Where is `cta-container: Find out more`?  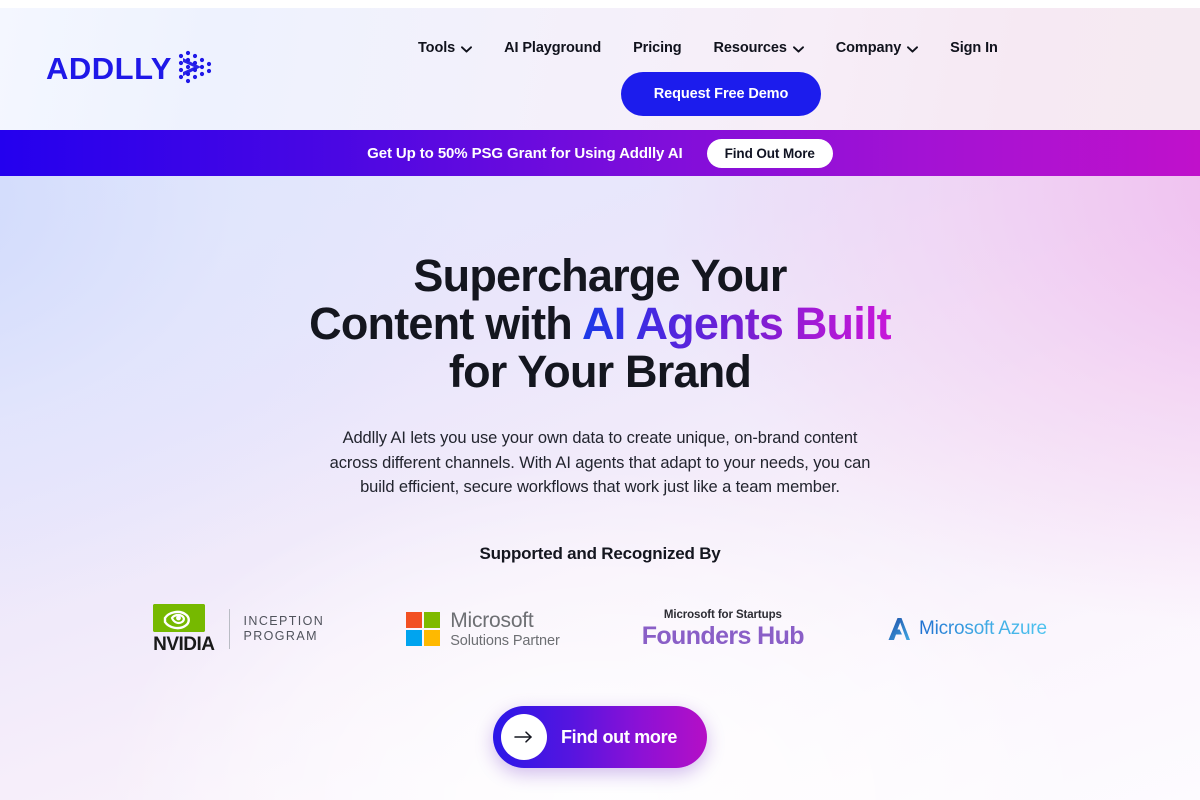
cta-container: Find out more is located at coordinates (600, 737).